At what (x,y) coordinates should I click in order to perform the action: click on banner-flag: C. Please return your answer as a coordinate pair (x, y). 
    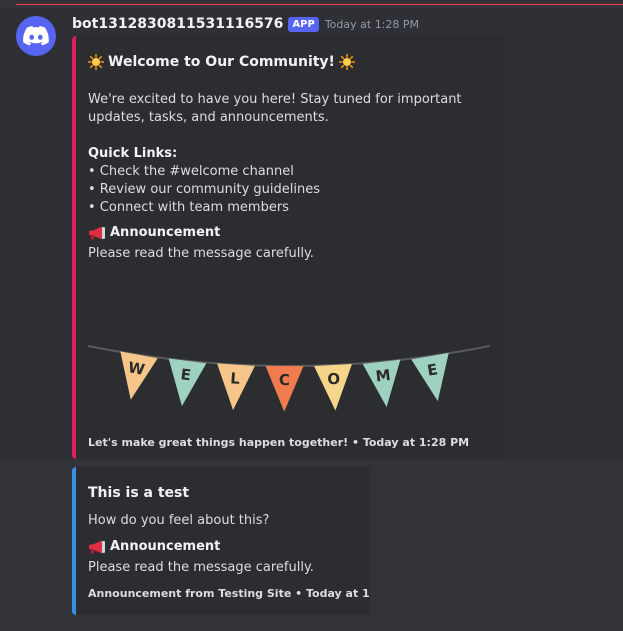
    Looking at the image, I should click on (284, 388).